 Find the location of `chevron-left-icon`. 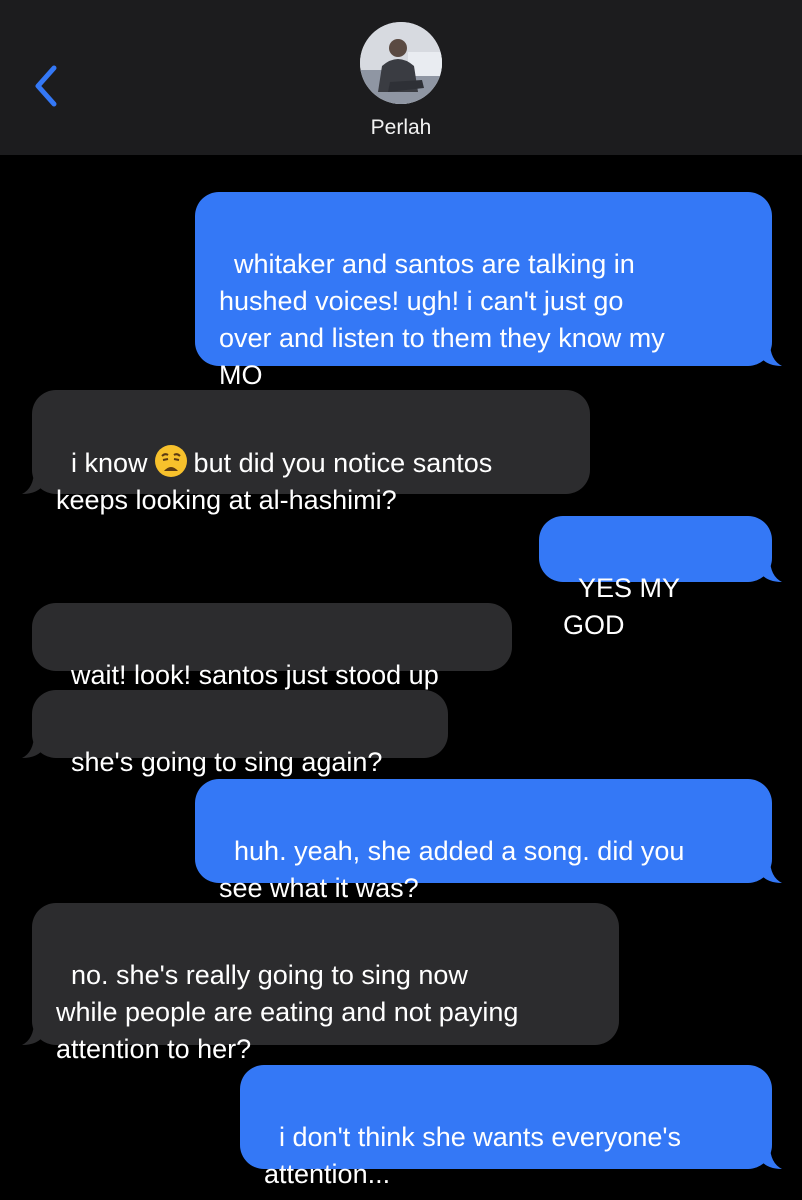

chevron-left-icon is located at coordinates (46, 86).